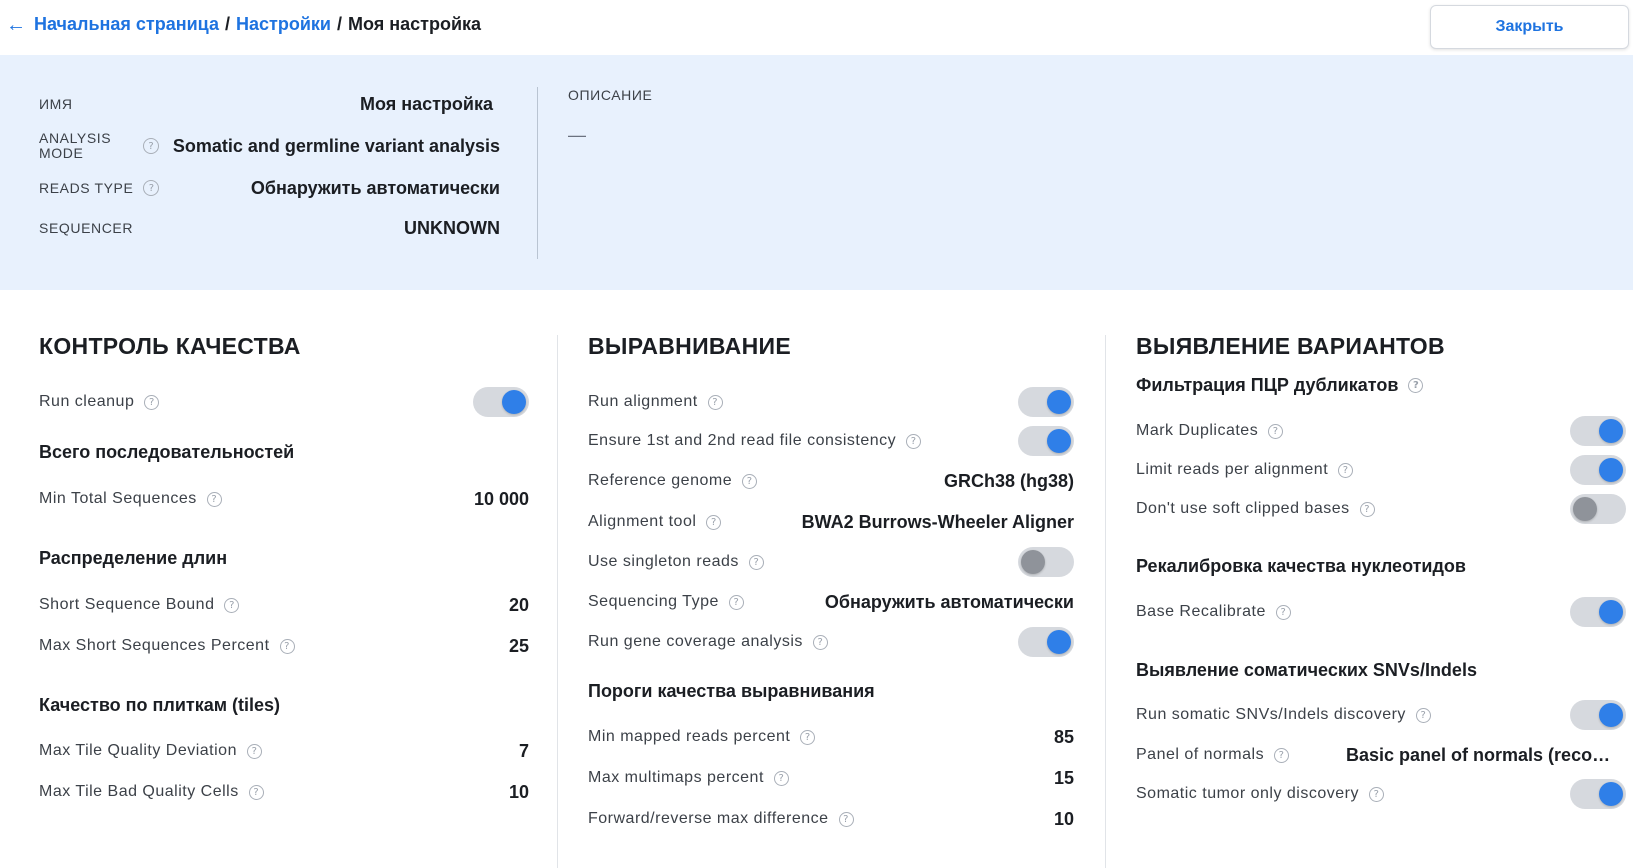 Image resolution: width=1633 pixels, height=868 pixels. I want to click on limit-reads-toggle, so click(1598, 470).